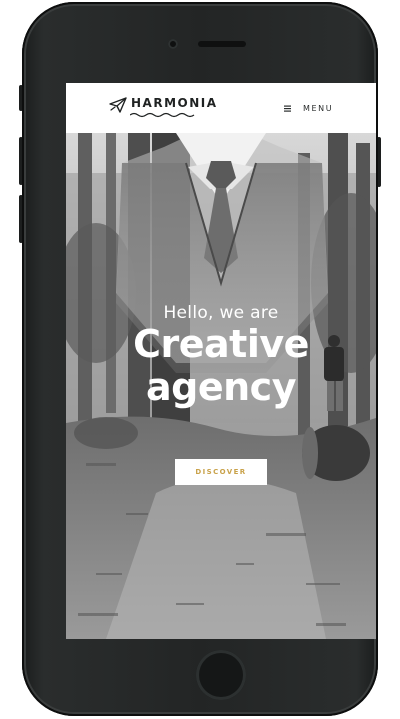  Describe the element at coordinates (162, 115) in the screenshot. I see `logo-wave-underline` at that location.